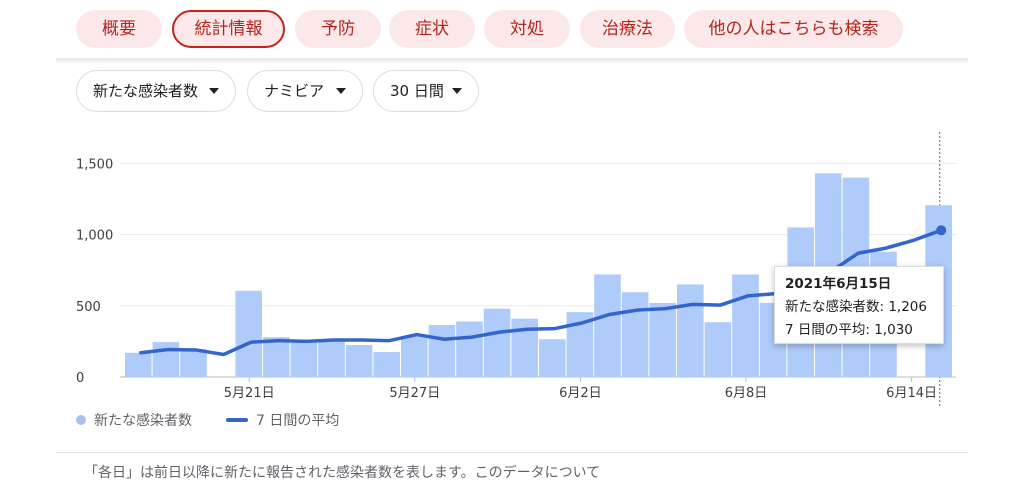 This screenshot has width=1024, height=482. Describe the element at coordinates (580, 393) in the screenshot. I see `x-tick-label: 6月2日` at that location.